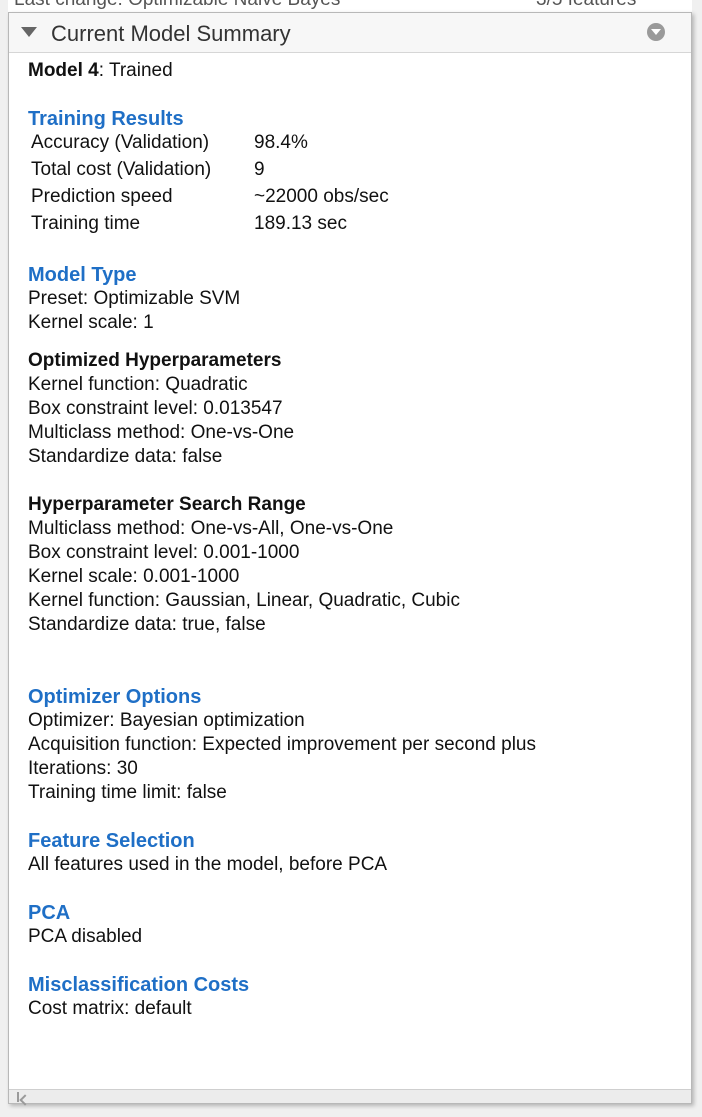 This screenshot has width=702, height=1117. I want to click on optimizer-option-line: Training time limit: false, so click(127, 792).